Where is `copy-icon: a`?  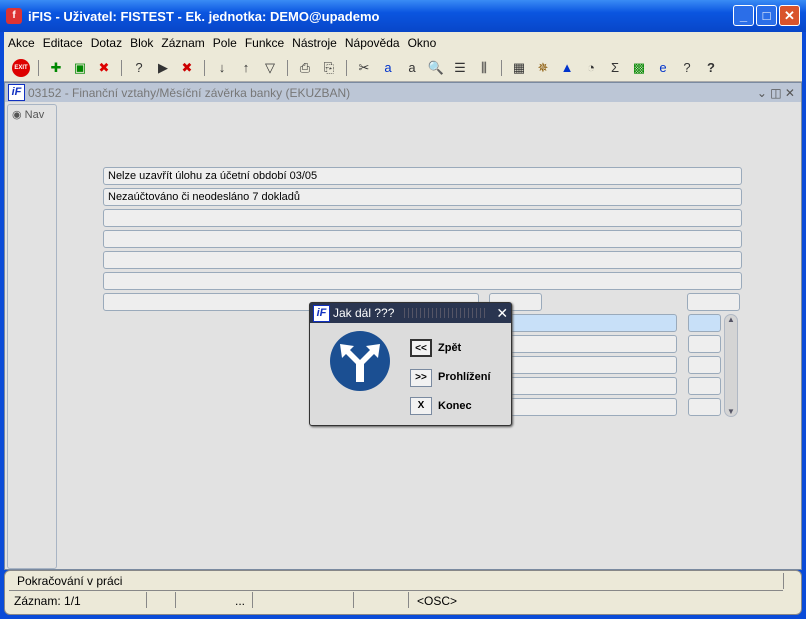
copy-icon: a is located at coordinates (388, 68).